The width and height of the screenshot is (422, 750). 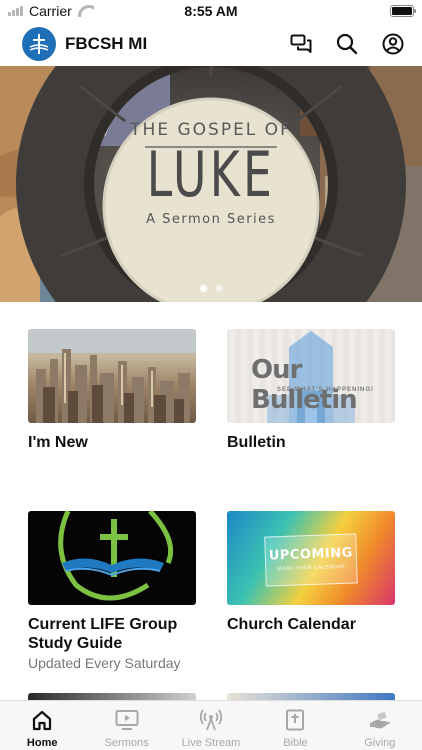 What do you see at coordinates (112, 376) in the screenshot?
I see `city-skyline-image` at bounding box center [112, 376].